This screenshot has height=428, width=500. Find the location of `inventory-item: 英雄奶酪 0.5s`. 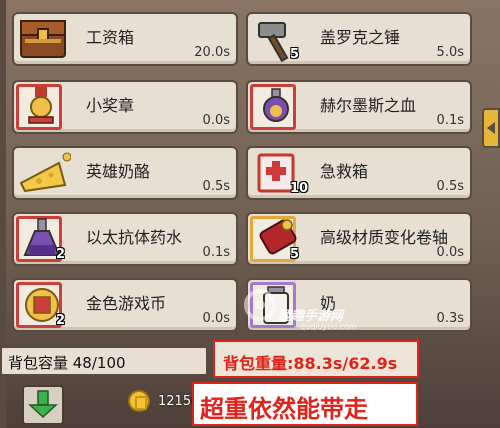

inventory-item: 英雄奶酪 0.5s is located at coordinates (125, 173).